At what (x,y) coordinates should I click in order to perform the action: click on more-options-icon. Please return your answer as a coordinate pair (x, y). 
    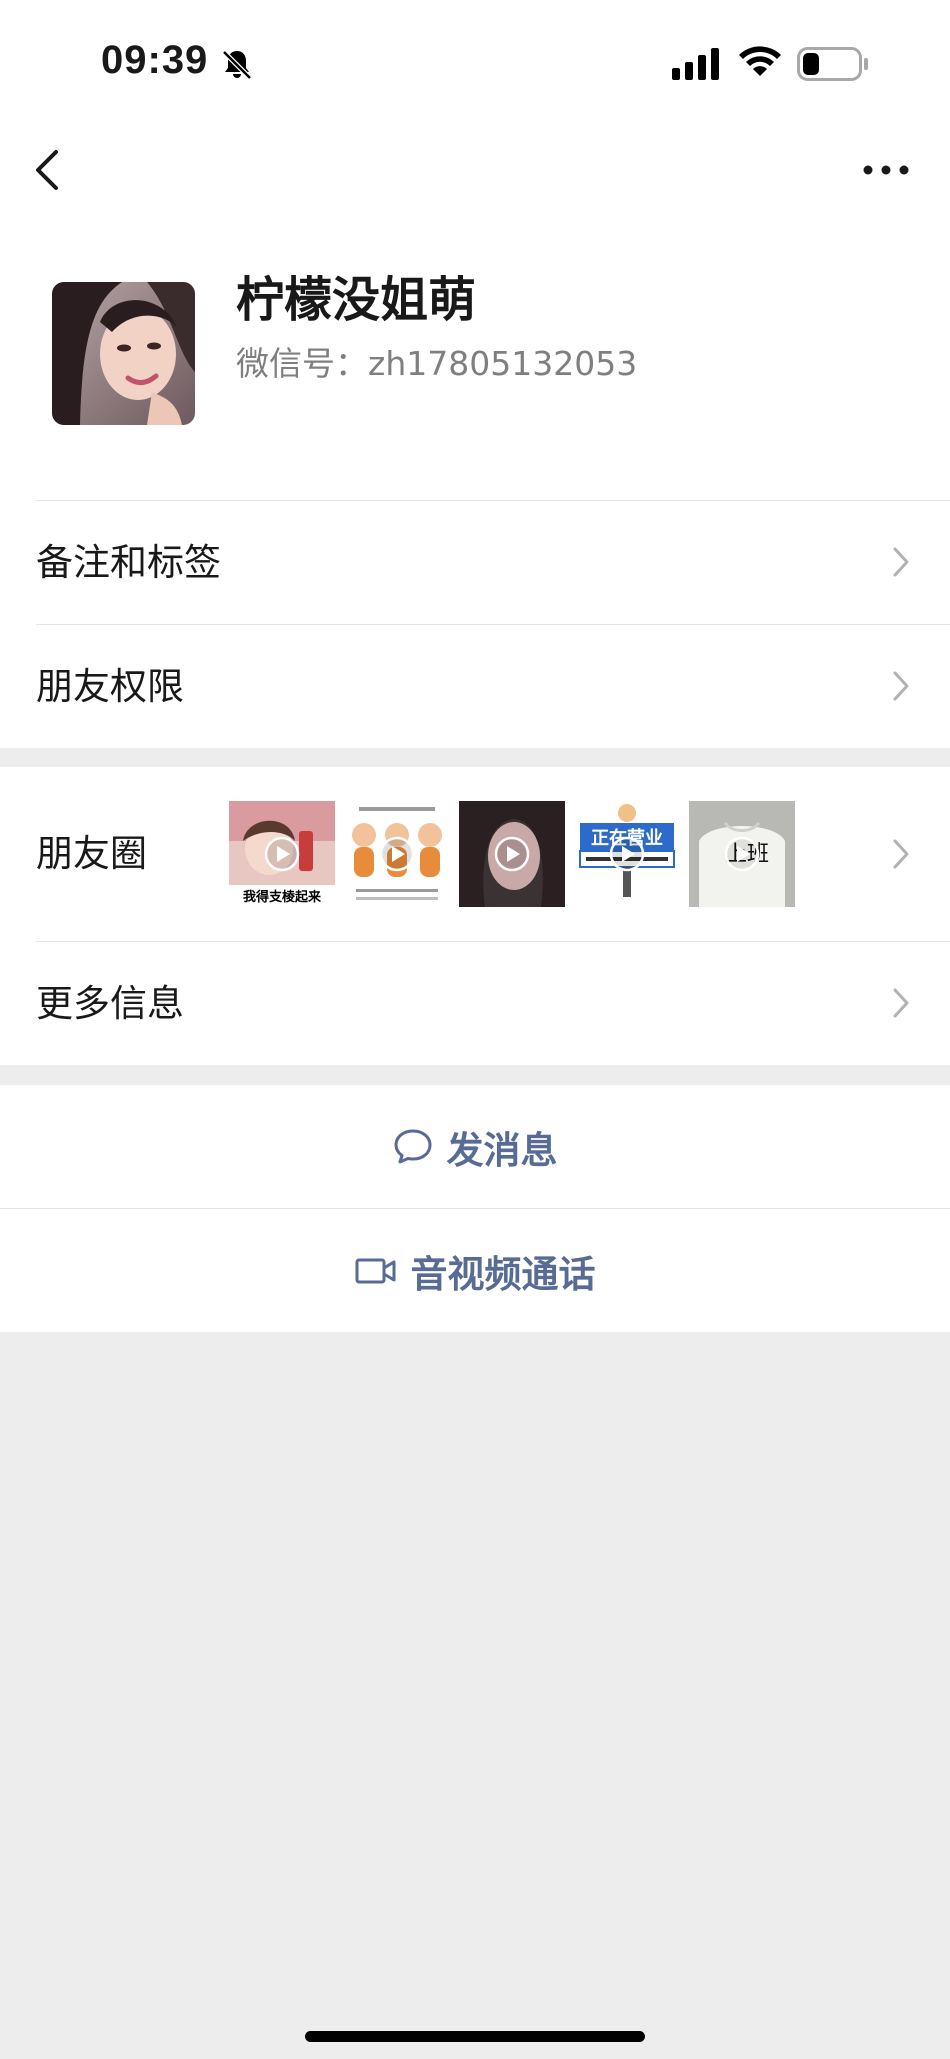
    Looking at the image, I should click on (886, 170).